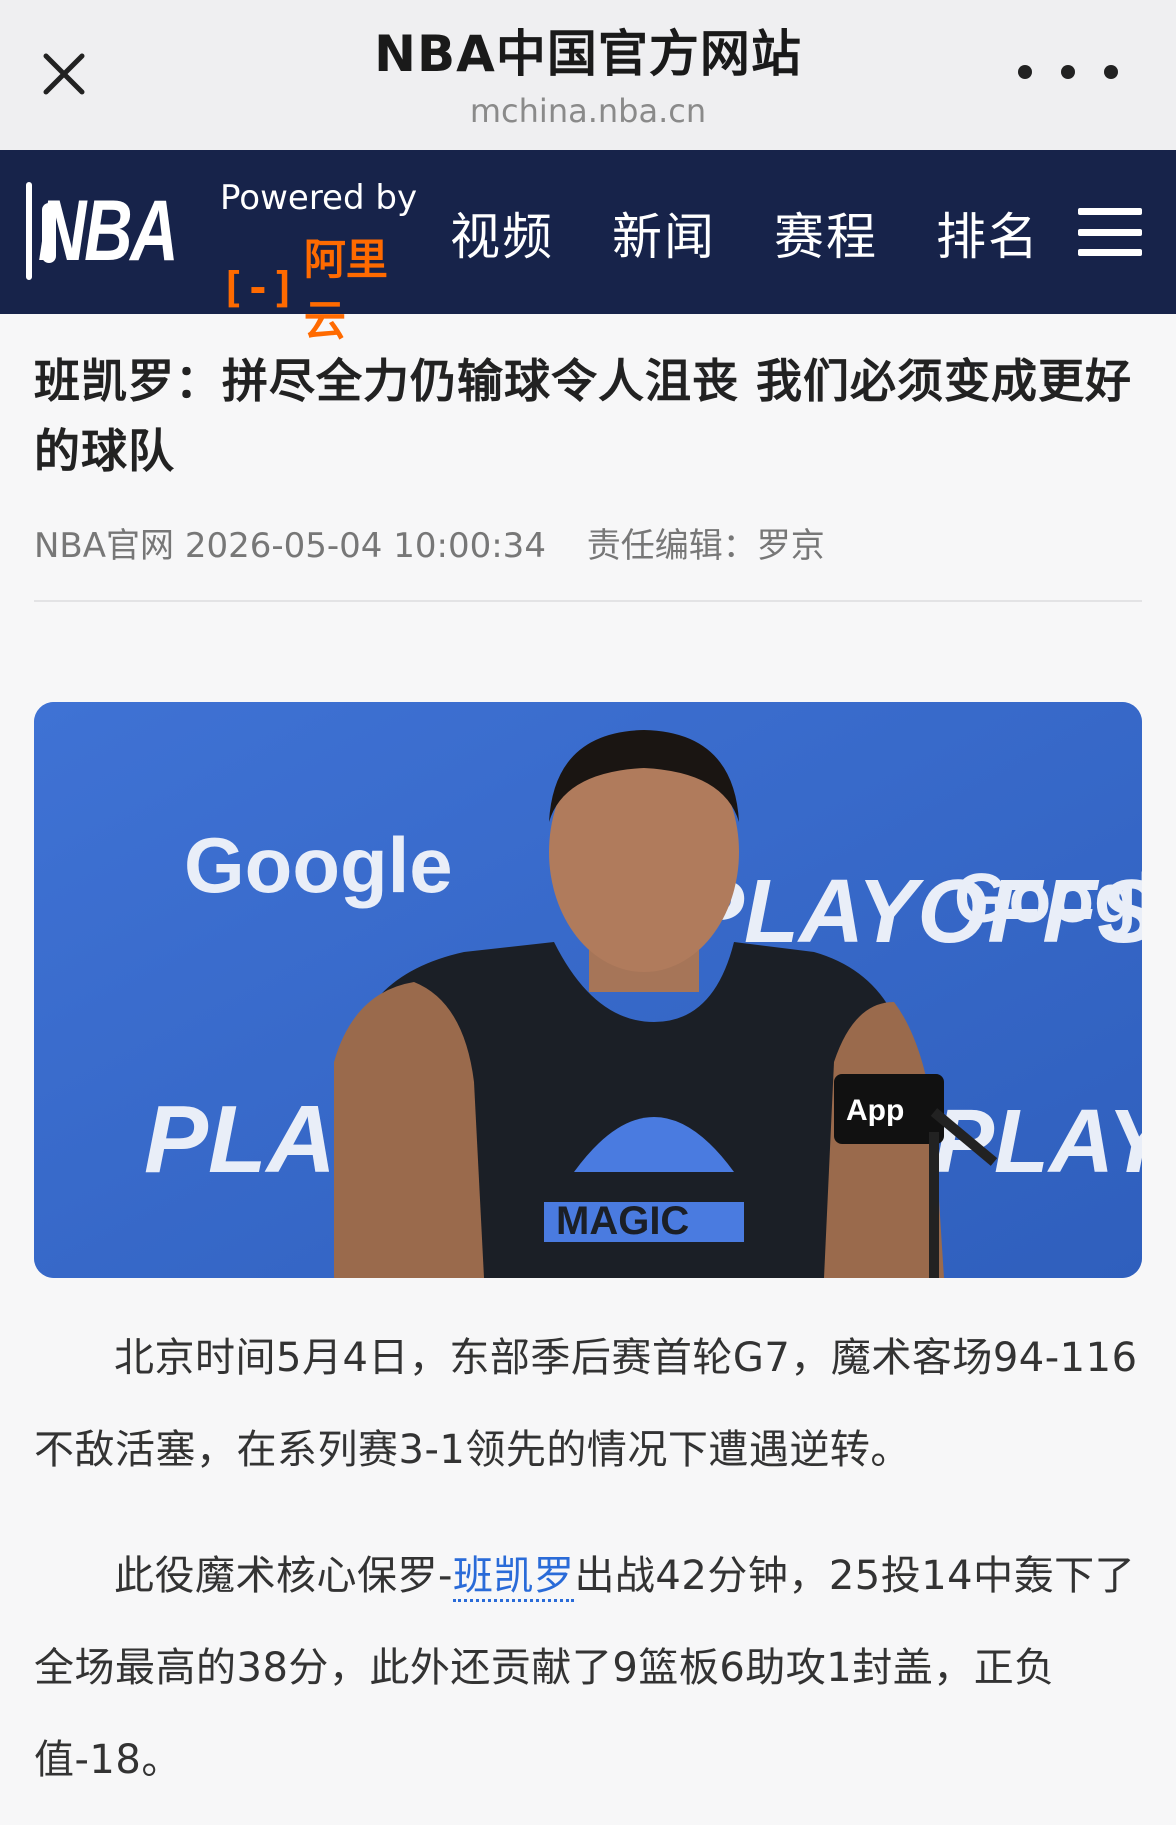  What do you see at coordinates (664, 233) in the screenshot?
I see `nav-item-news: 新闻` at bounding box center [664, 233].